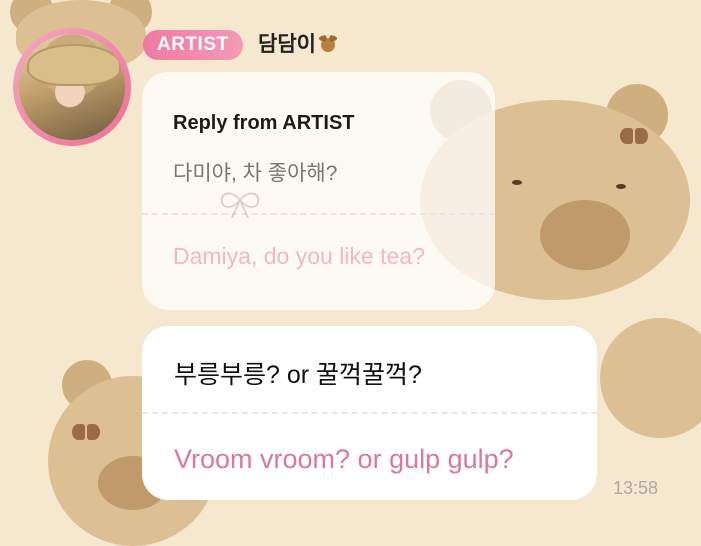  I want to click on reply-title: Reply from ARTIST, so click(264, 123).